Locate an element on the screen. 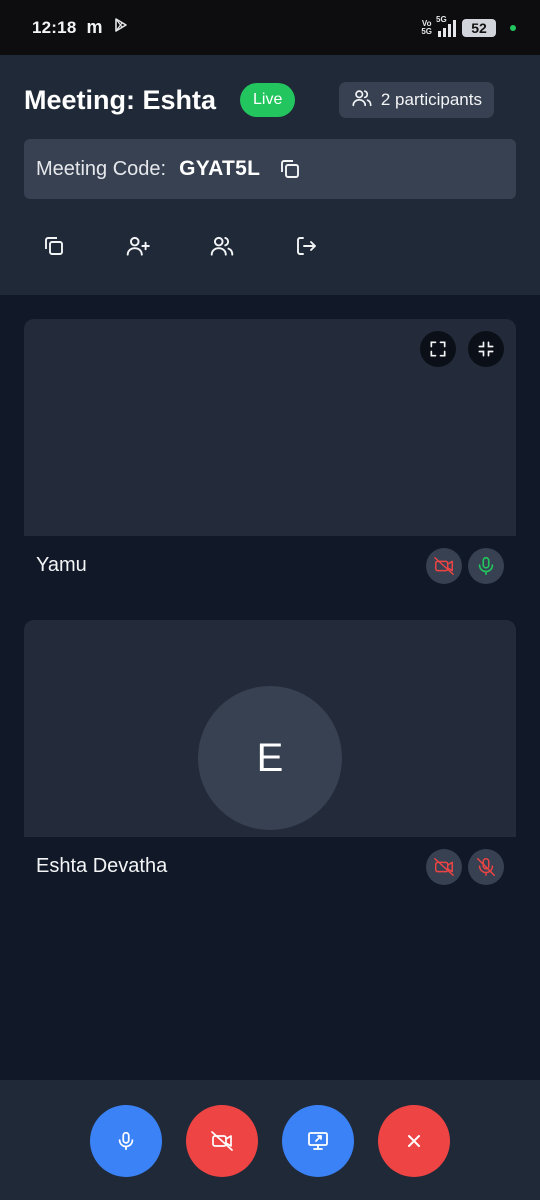 The width and height of the screenshot is (540, 1200). live-badge: Live is located at coordinates (268, 100).